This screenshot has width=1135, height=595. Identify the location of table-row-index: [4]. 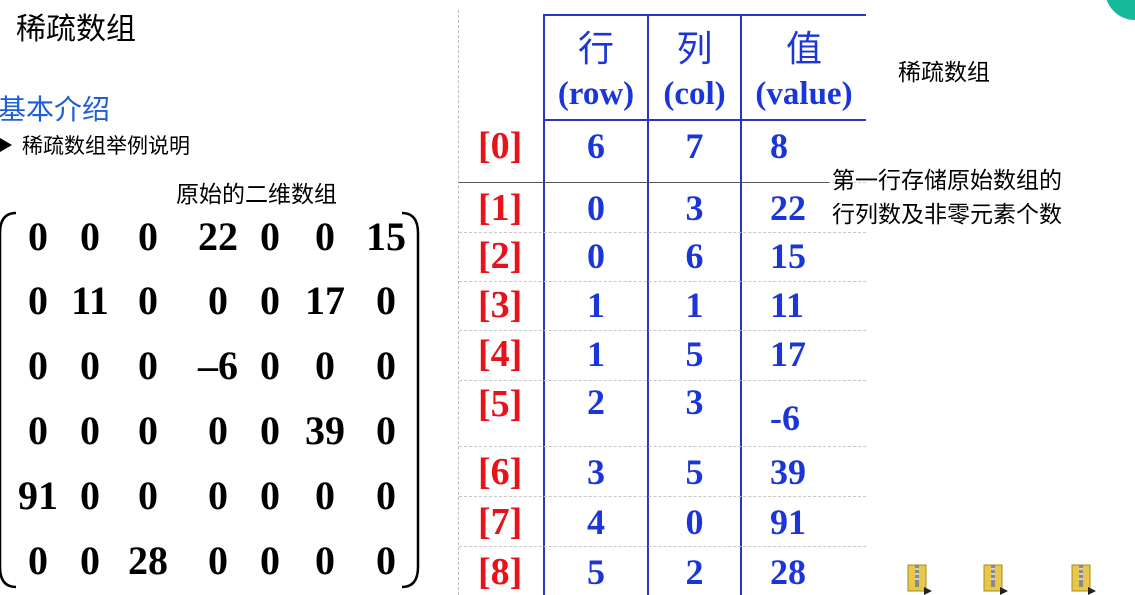
(500, 354).